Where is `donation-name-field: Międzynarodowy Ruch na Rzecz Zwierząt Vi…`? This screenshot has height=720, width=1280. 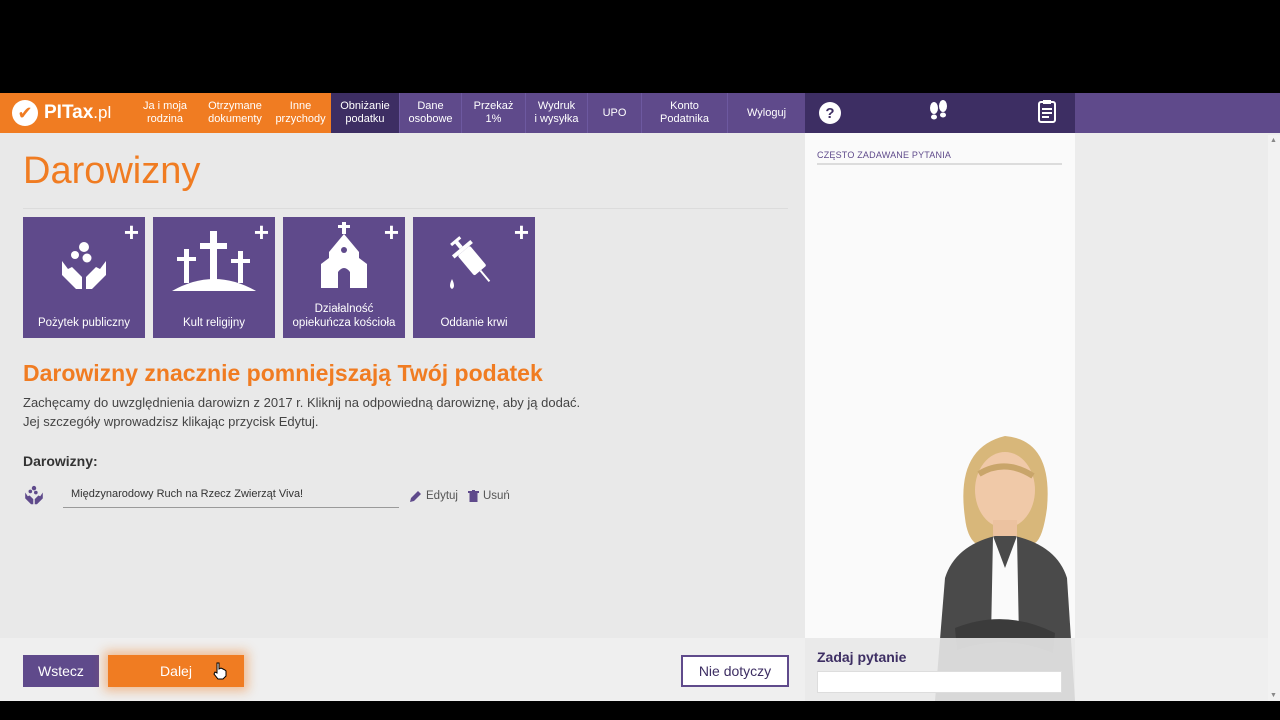 donation-name-field: Międzynarodowy Ruch na Rzecz Zwierząt Vi… is located at coordinates (231, 496).